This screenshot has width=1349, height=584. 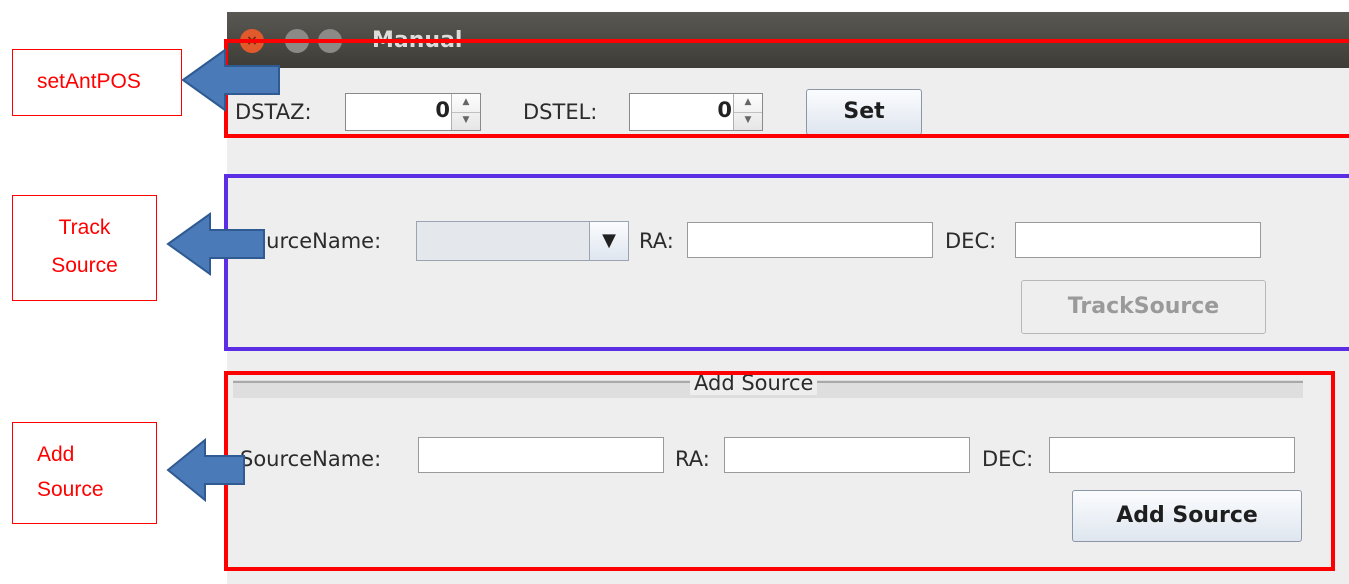 What do you see at coordinates (786, 88) in the screenshot?
I see `setantpos-highlight-box` at bounding box center [786, 88].